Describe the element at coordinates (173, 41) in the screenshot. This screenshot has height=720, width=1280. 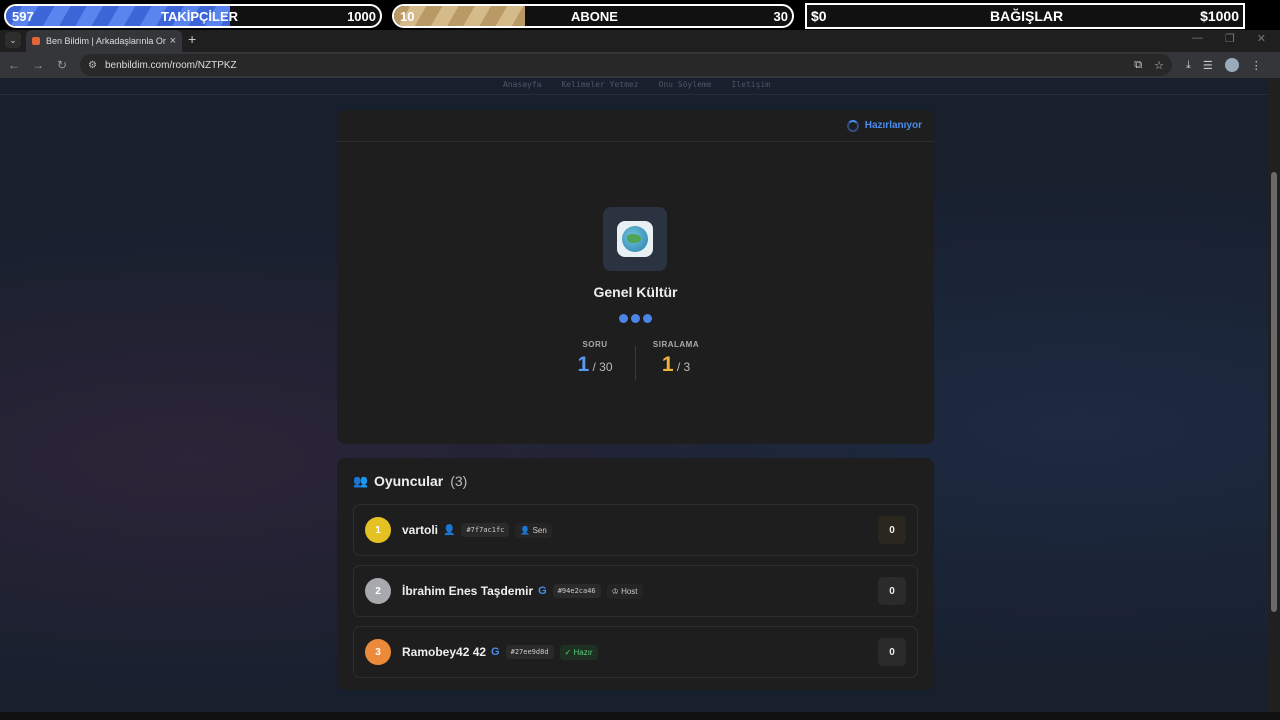
I see `close-tab-icon: ×` at that location.